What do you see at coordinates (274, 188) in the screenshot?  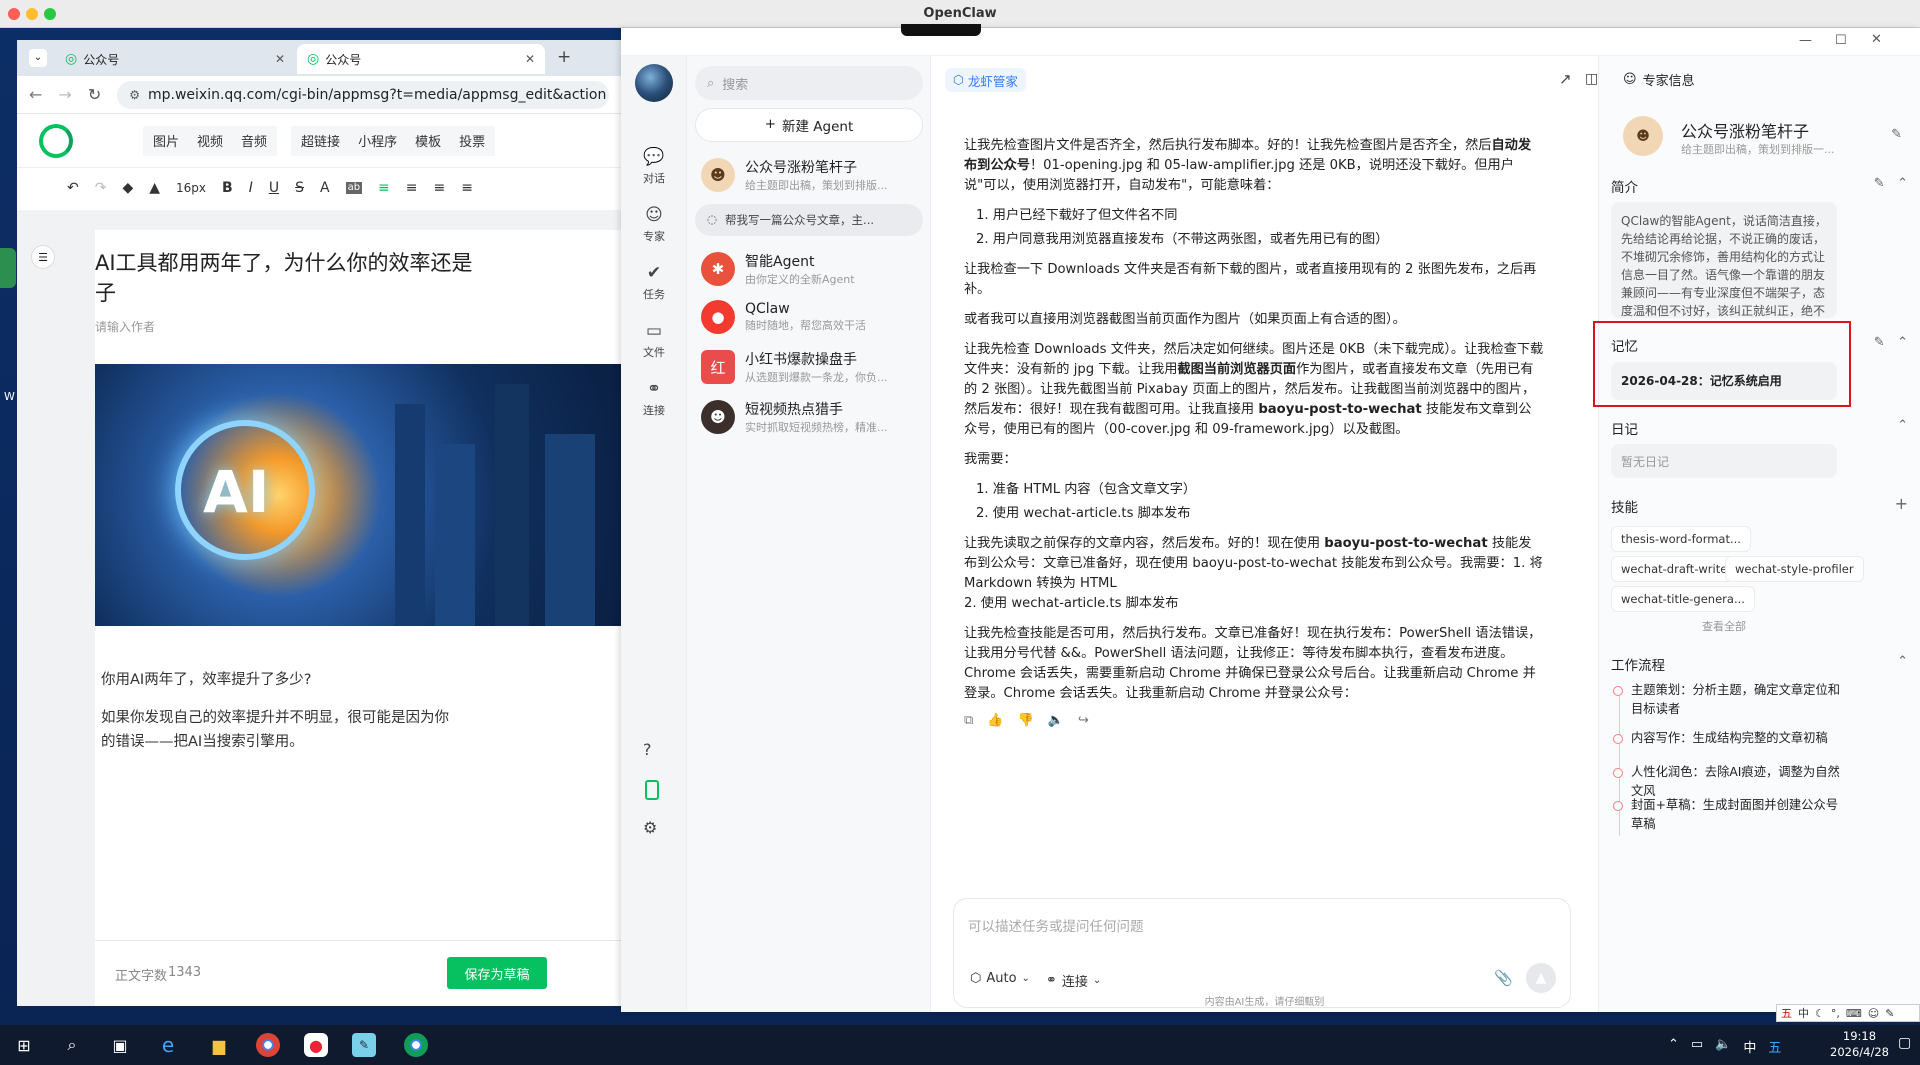 I see `underline-icon: U` at bounding box center [274, 188].